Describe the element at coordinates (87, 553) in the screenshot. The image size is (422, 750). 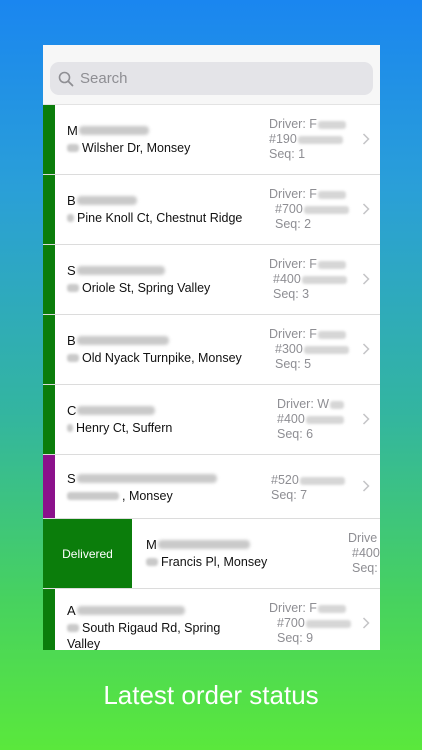
I see `delivered-button: Delivered` at that location.